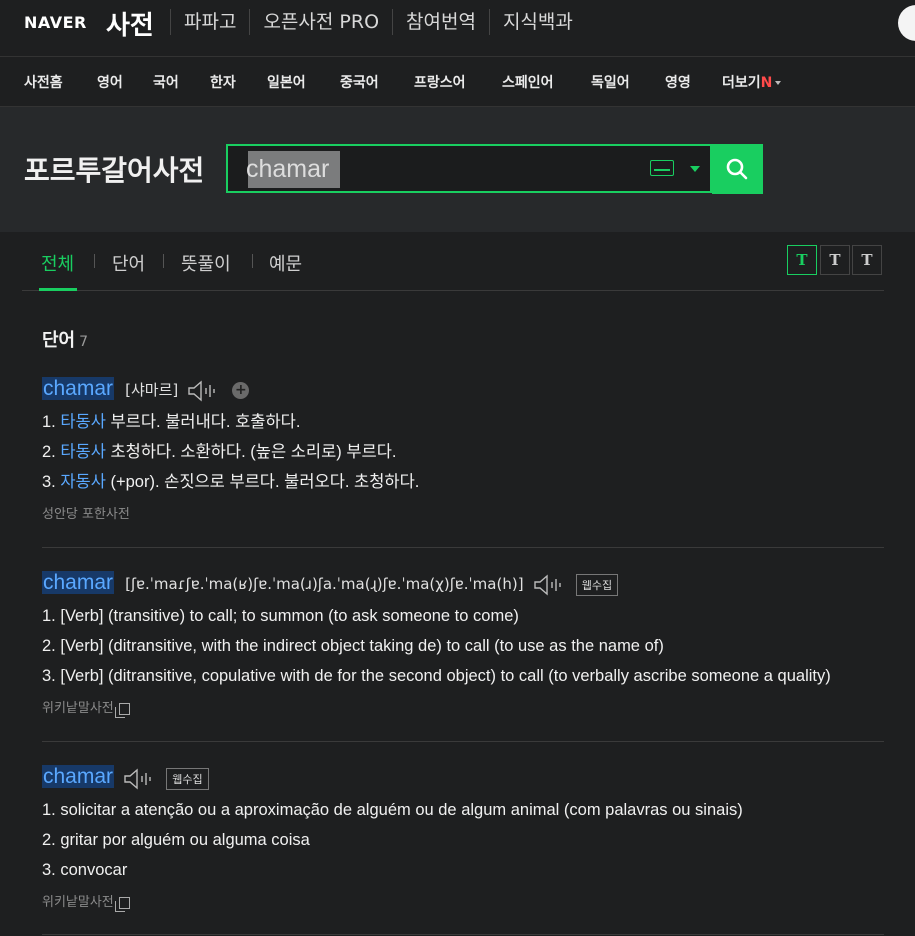 The image size is (915, 936). I want to click on avatar, so click(906, 23).